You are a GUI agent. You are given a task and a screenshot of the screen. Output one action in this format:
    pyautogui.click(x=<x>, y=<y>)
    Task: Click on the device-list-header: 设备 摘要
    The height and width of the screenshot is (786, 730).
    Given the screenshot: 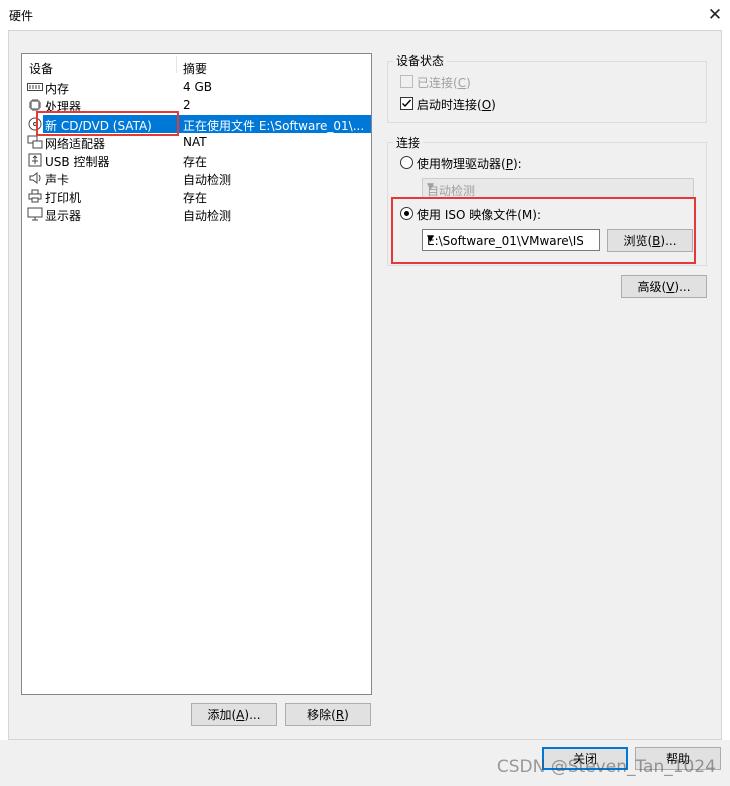 What is the action you would take?
    pyautogui.click(x=196, y=65)
    